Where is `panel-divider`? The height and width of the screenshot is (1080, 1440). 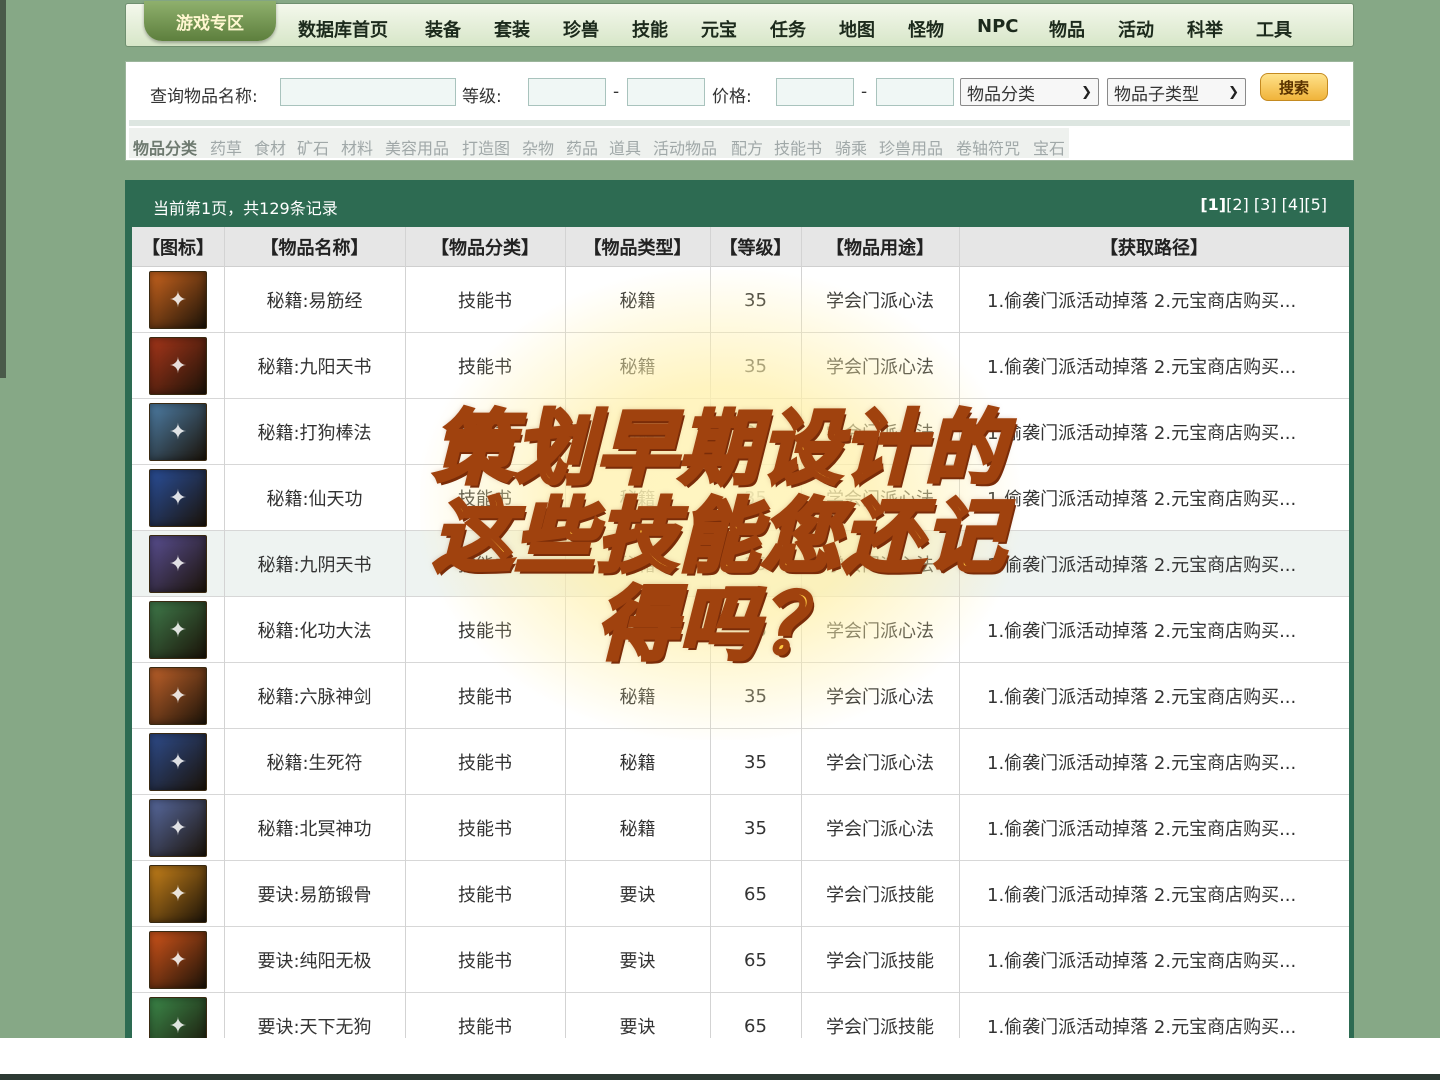
panel-divider is located at coordinates (739, 123).